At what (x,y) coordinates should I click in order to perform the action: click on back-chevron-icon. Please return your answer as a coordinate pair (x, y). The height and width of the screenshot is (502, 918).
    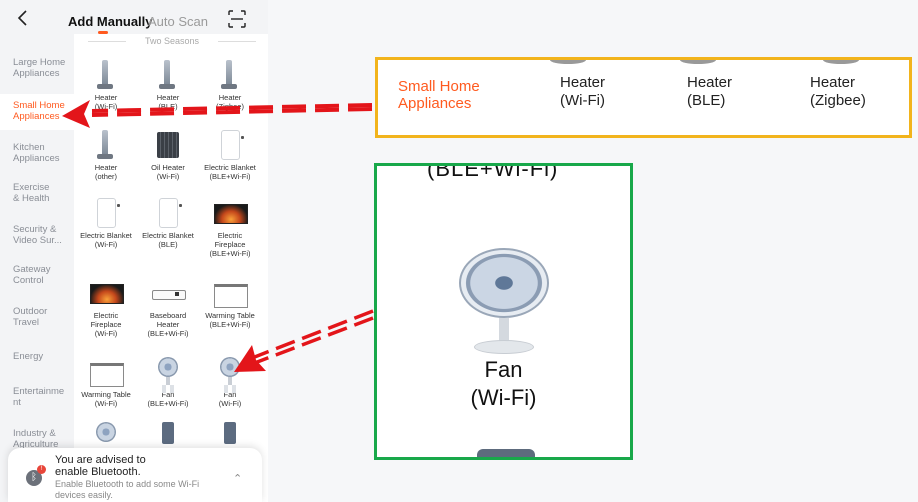
    Looking at the image, I should click on (23, 18).